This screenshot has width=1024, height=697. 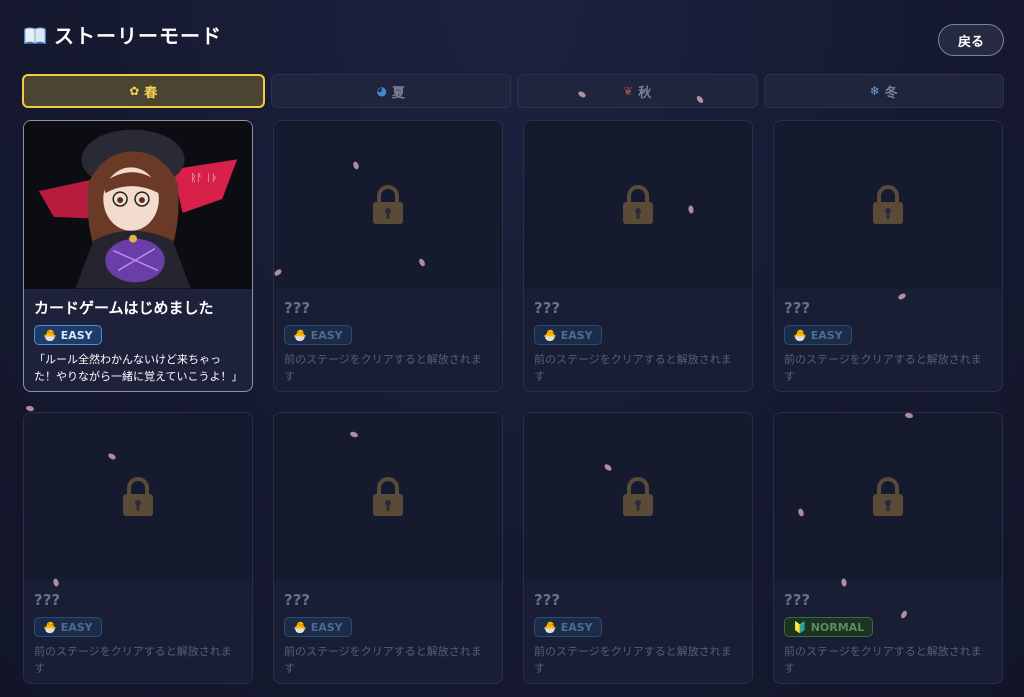 I want to click on wave-icon: ◕, so click(x=381, y=91).